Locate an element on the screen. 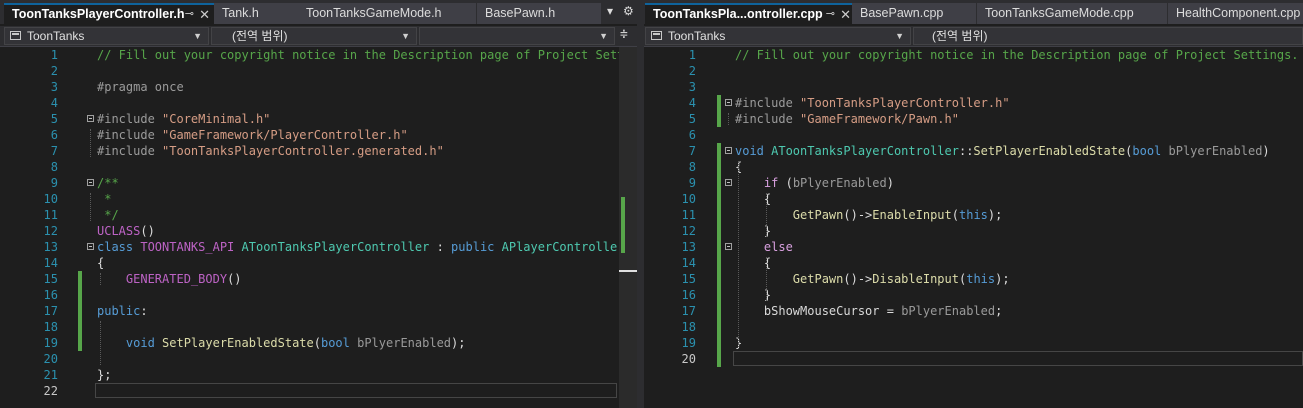 The image size is (1303, 408). code-token: bool is located at coordinates (339, 343).